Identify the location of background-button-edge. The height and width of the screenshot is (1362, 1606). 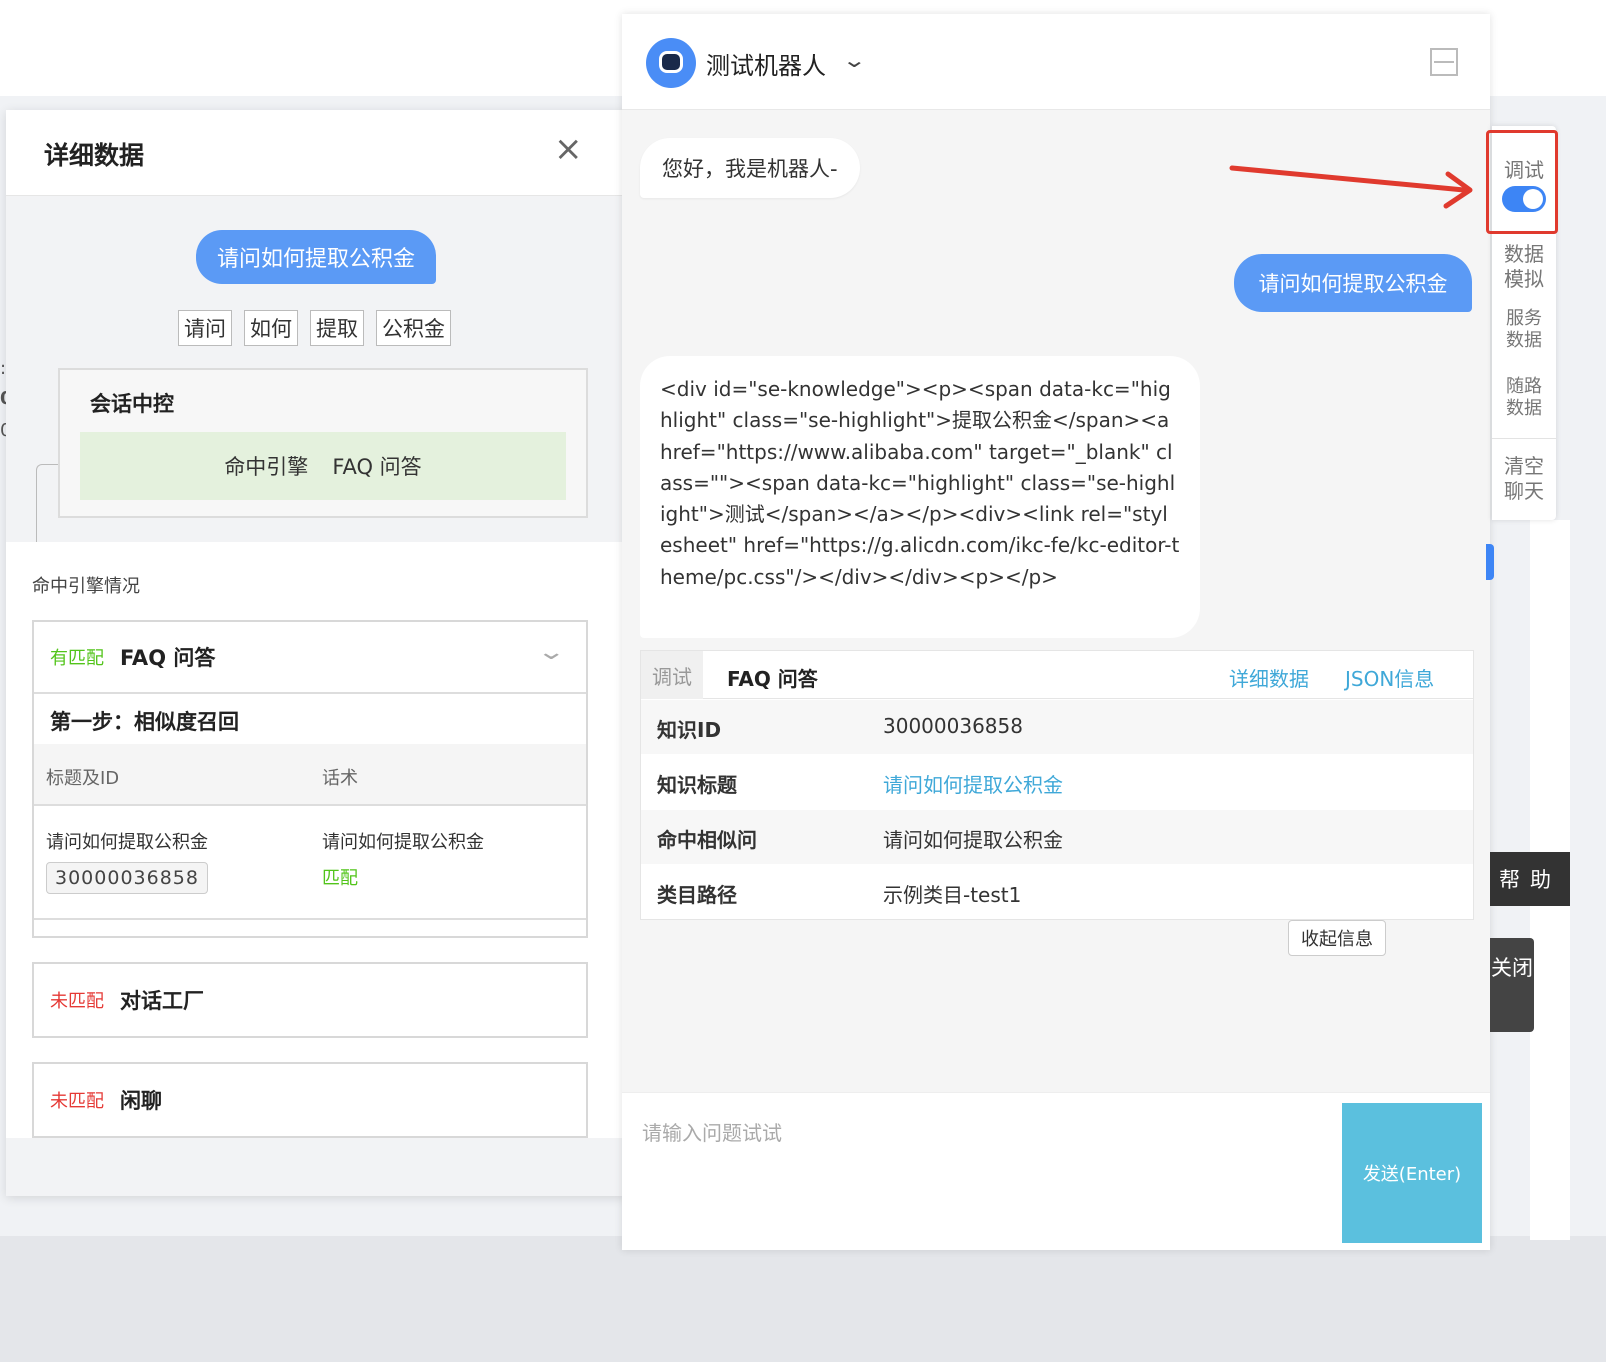
(1490, 562).